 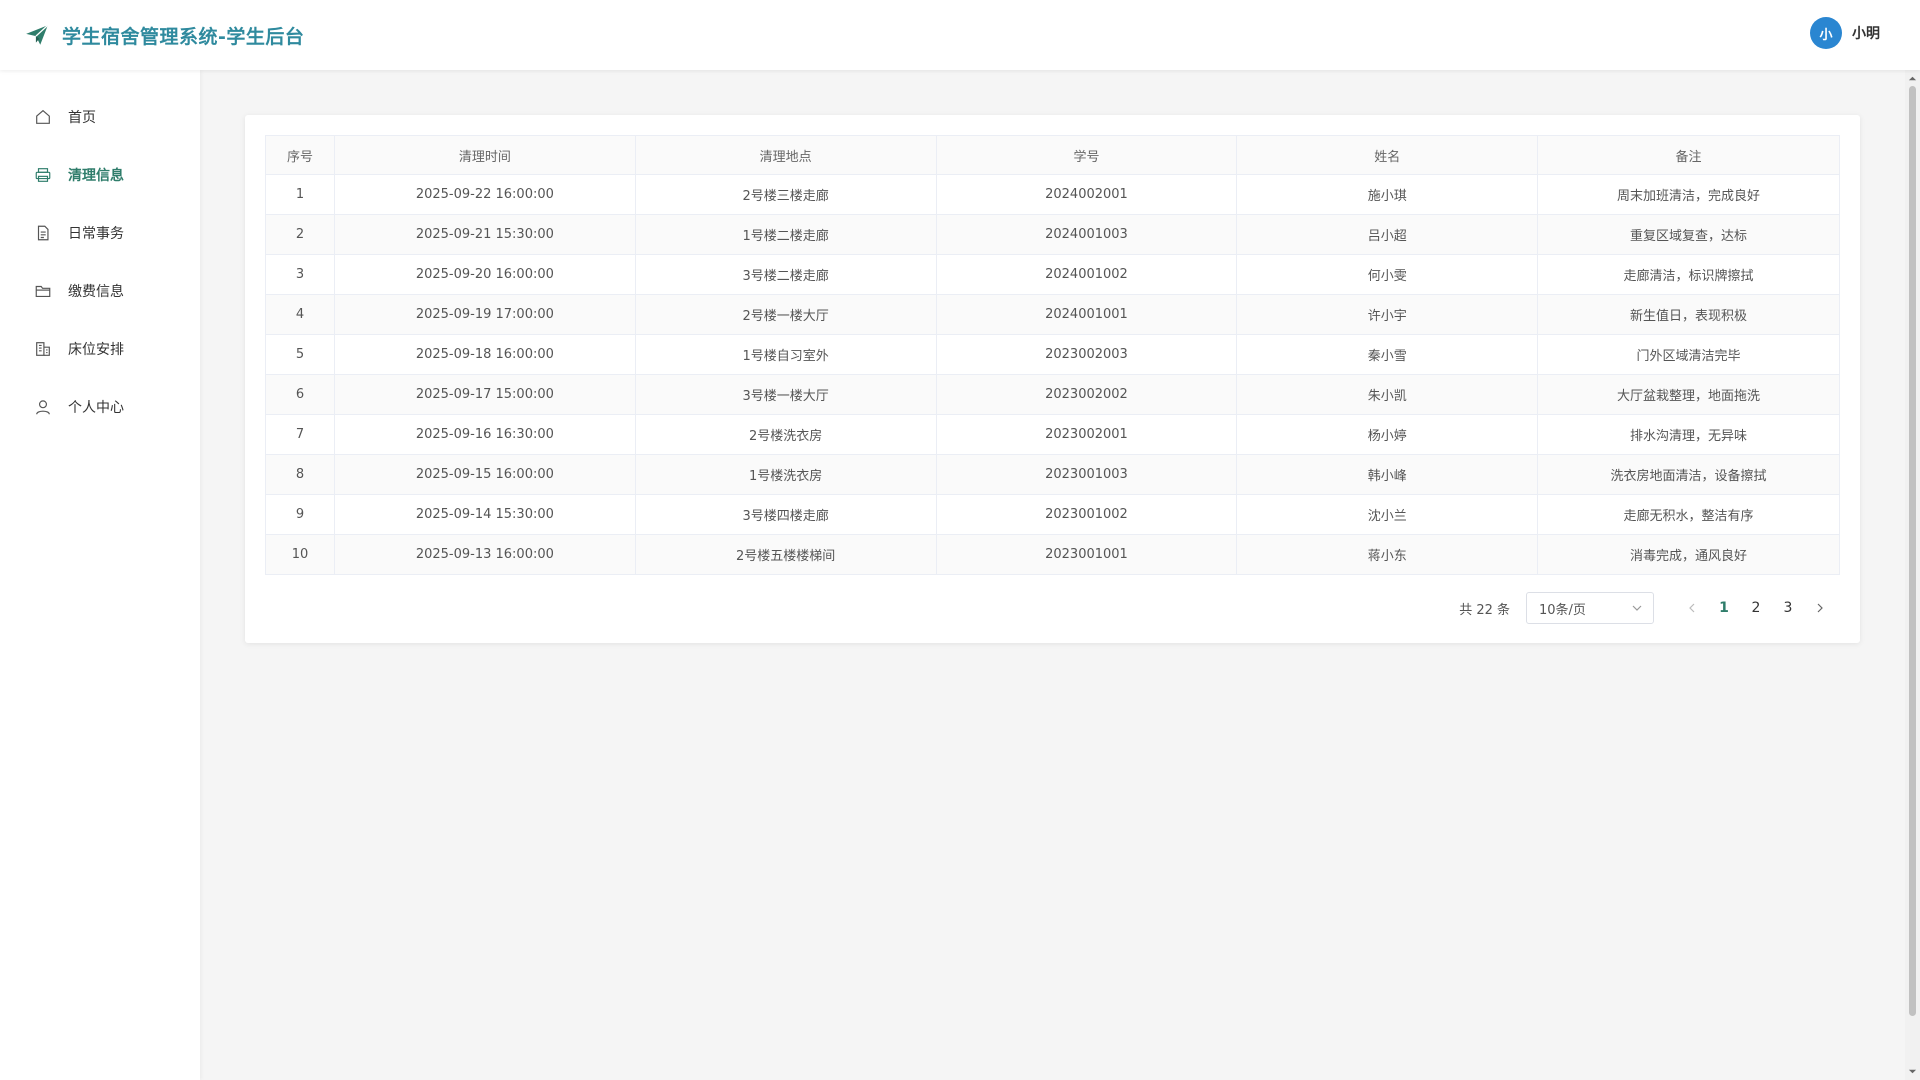 I want to click on sidebar-item-label: 清理信息, so click(x=96, y=176).